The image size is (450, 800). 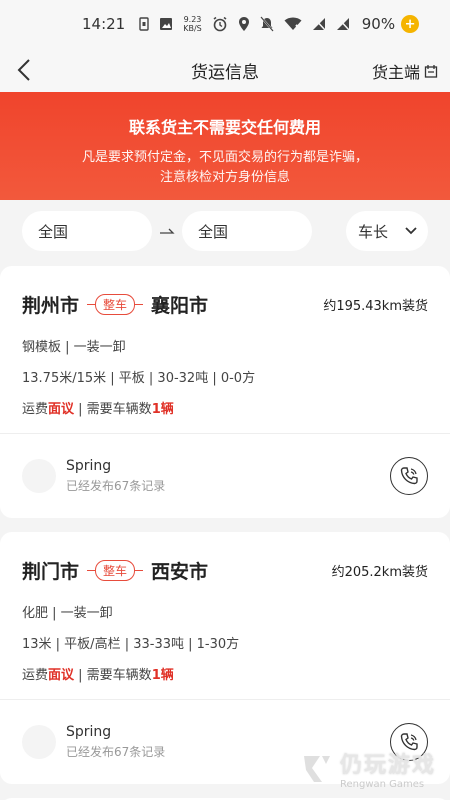 I want to click on chevron-left-icon, so click(x=23, y=70).